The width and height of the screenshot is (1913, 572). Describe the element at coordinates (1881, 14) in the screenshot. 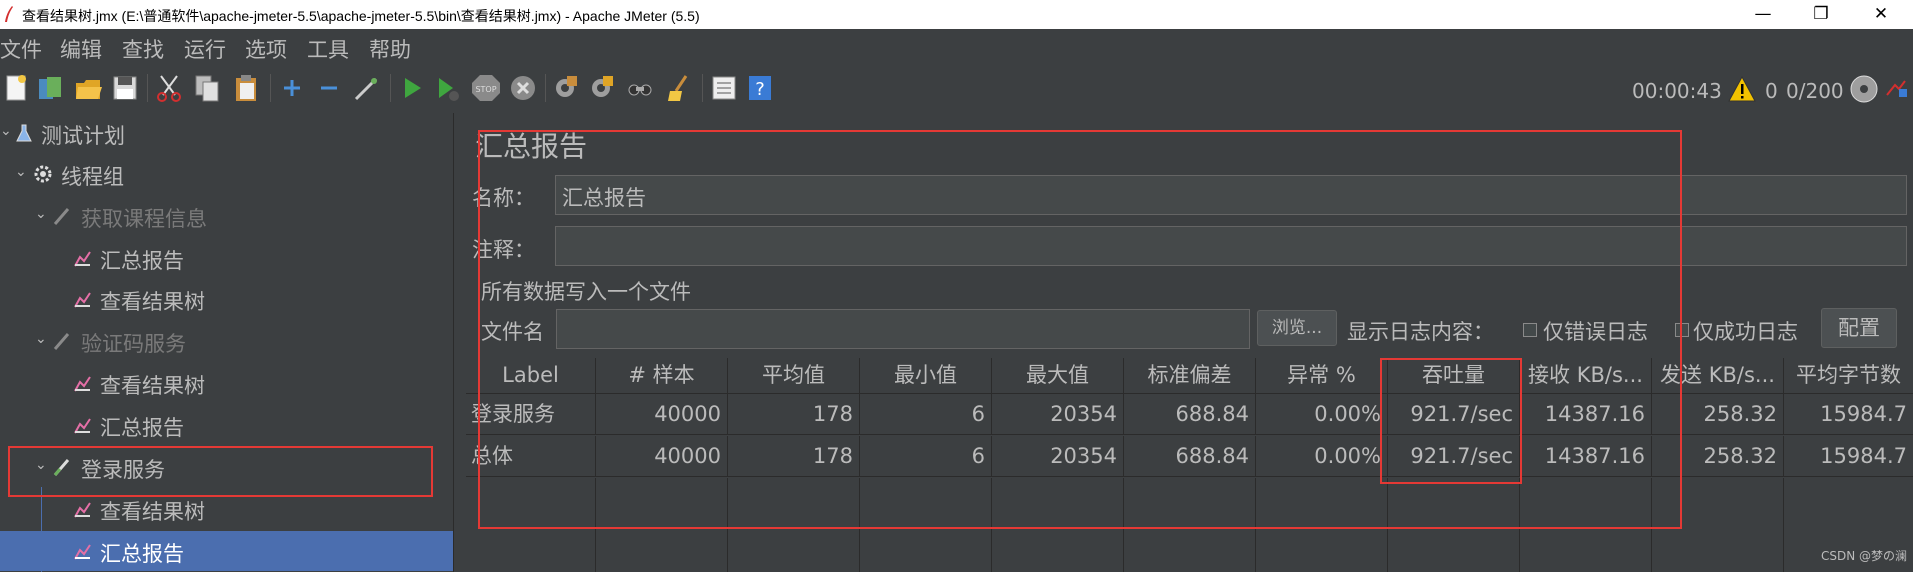

I see `close-button: ✕` at that location.